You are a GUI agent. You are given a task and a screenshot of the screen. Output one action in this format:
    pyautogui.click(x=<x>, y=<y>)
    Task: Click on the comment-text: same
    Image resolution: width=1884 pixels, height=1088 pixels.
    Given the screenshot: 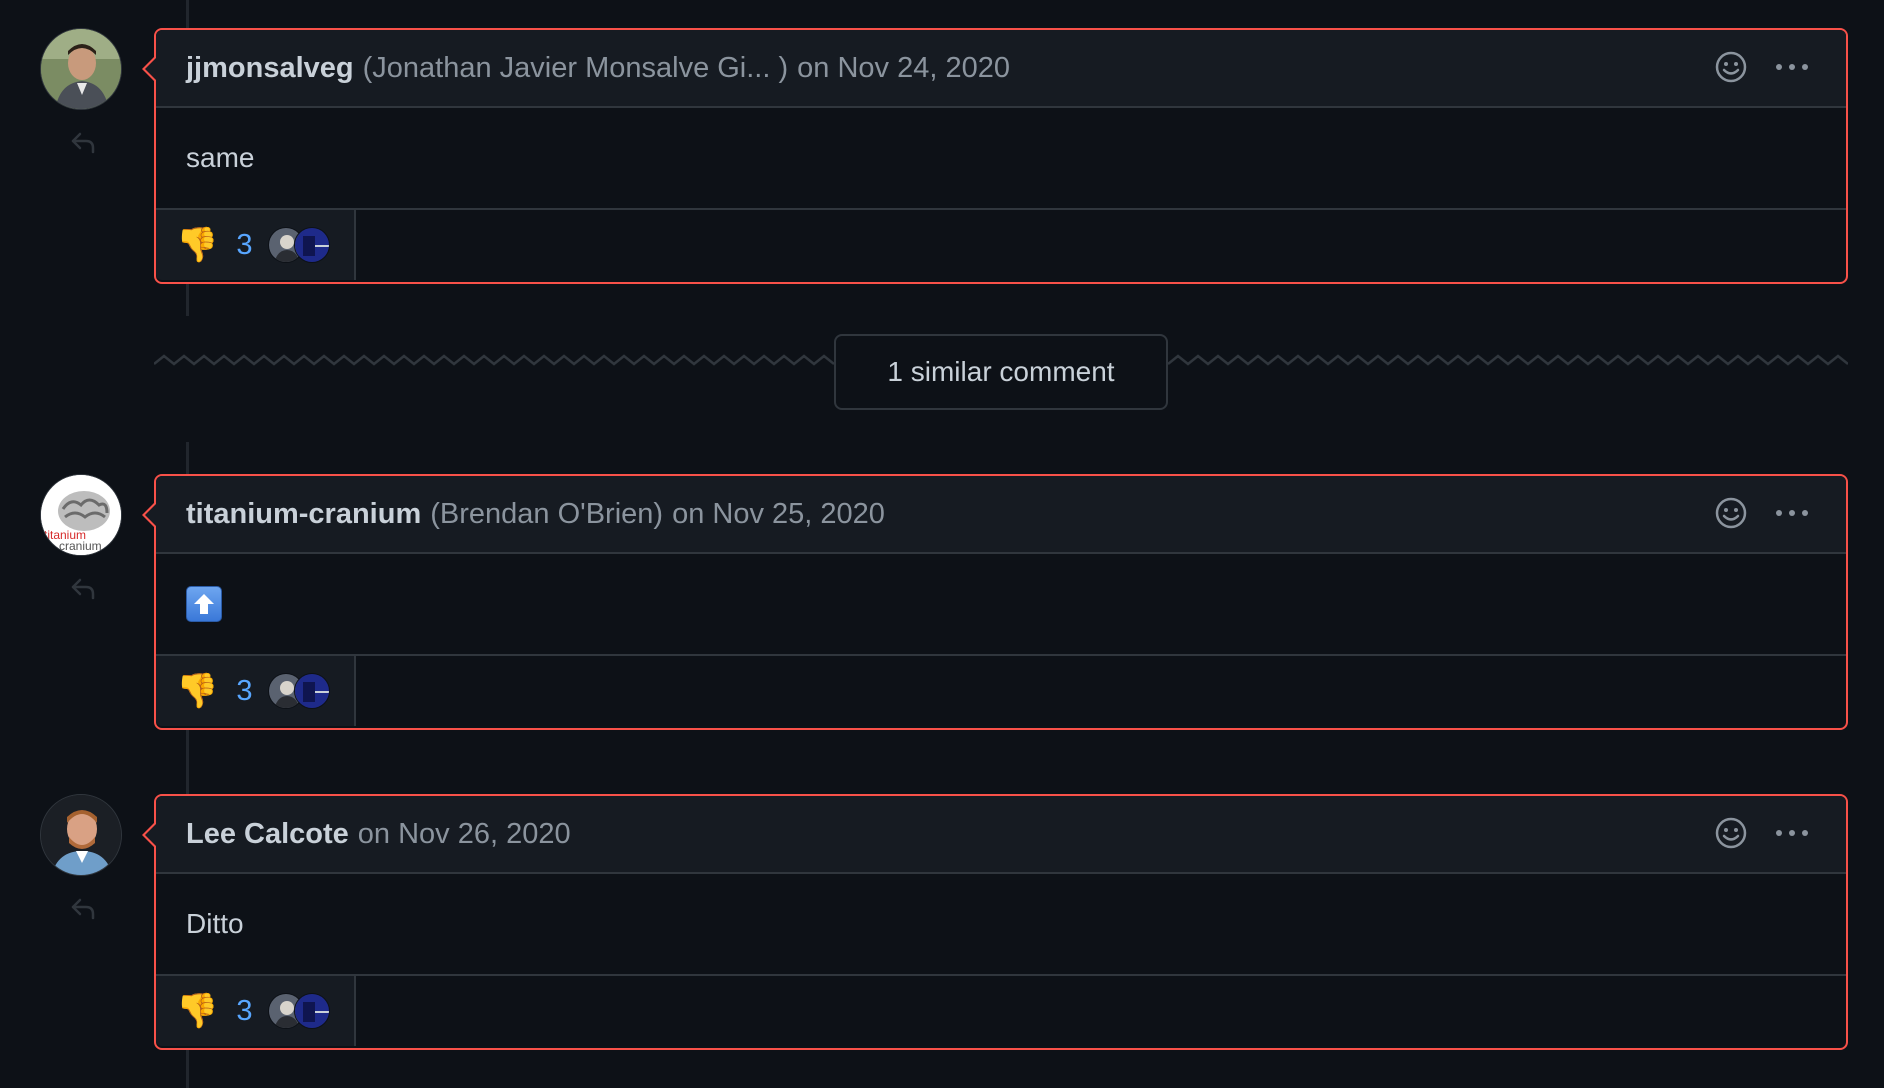 What is the action you would take?
    pyautogui.click(x=220, y=157)
    